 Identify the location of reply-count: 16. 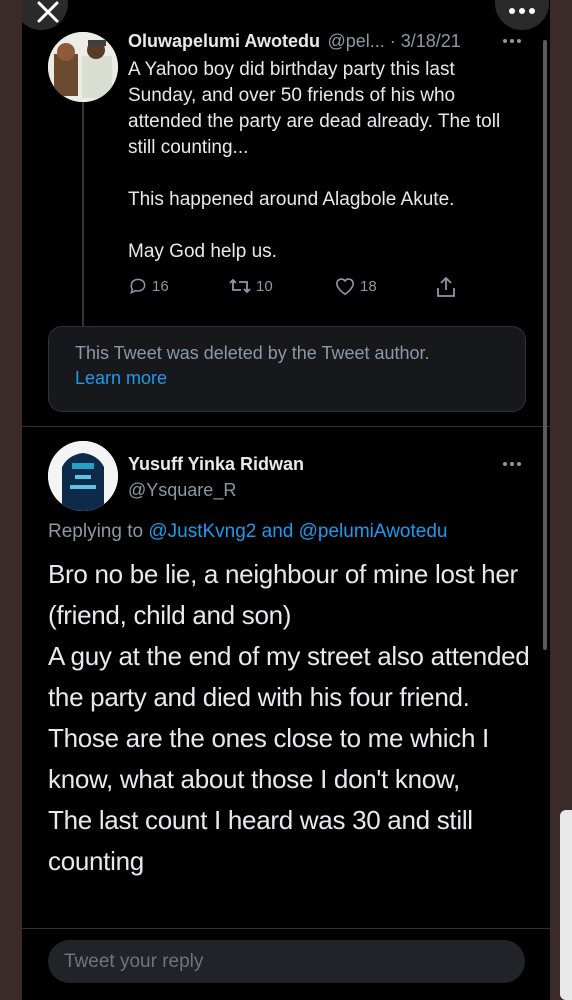
(160, 286).